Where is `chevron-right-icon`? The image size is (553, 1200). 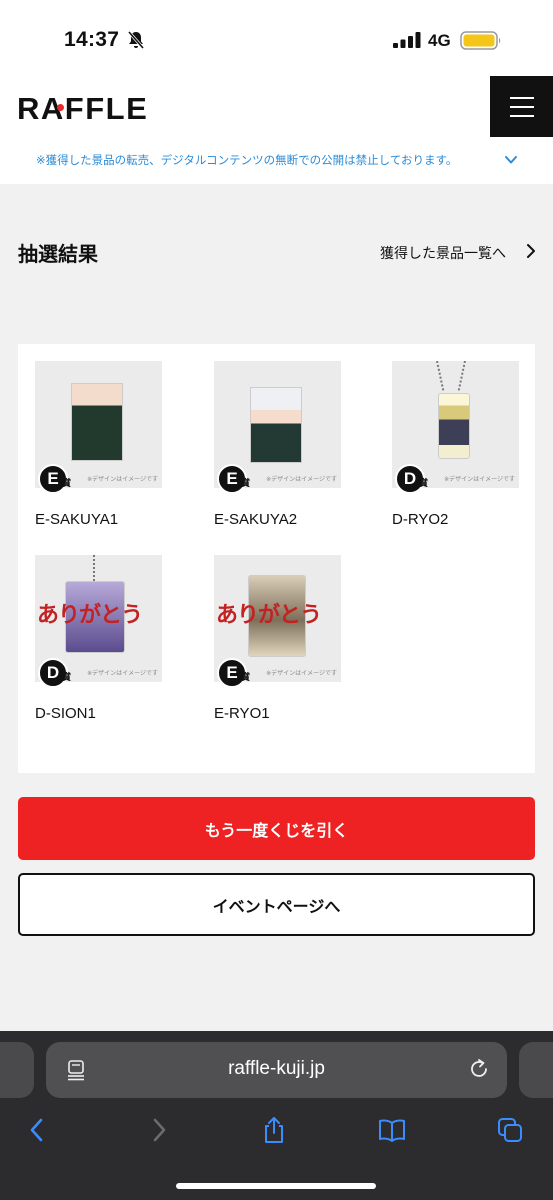 chevron-right-icon is located at coordinates (531, 251).